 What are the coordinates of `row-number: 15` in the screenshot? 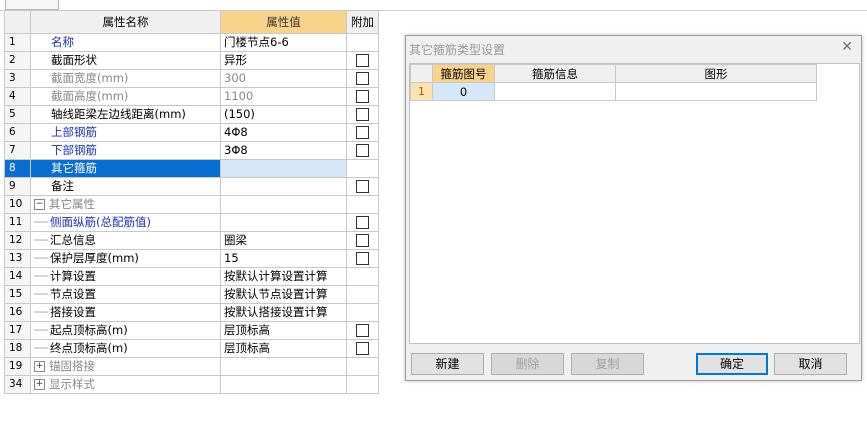 It's located at (17, 294).